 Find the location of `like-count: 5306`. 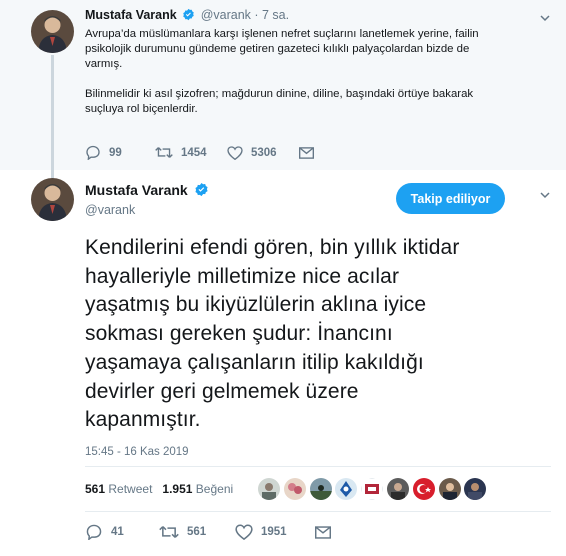

like-count: 5306 is located at coordinates (264, 152).